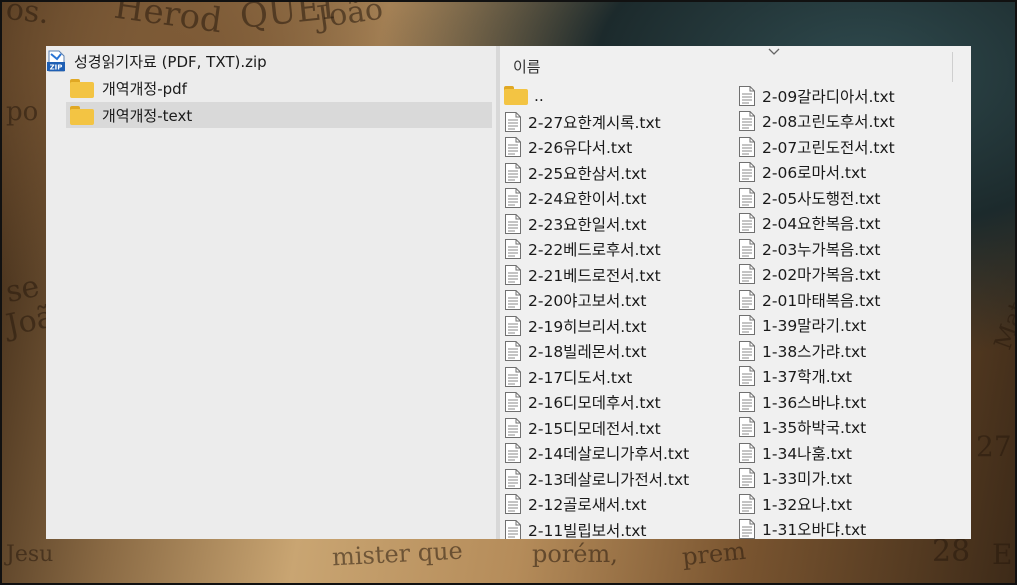 This screenshot has height=585, width=1017. I want to click on file-item: 2-13데살로니가전서.txt, so click(596, 478).